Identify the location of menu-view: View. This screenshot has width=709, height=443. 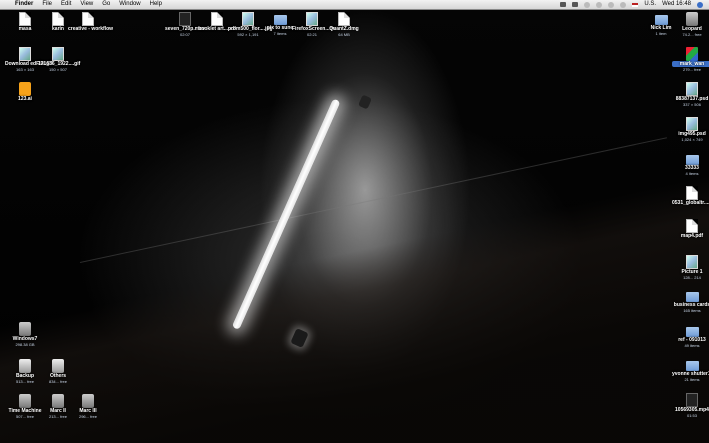
(86, 4).